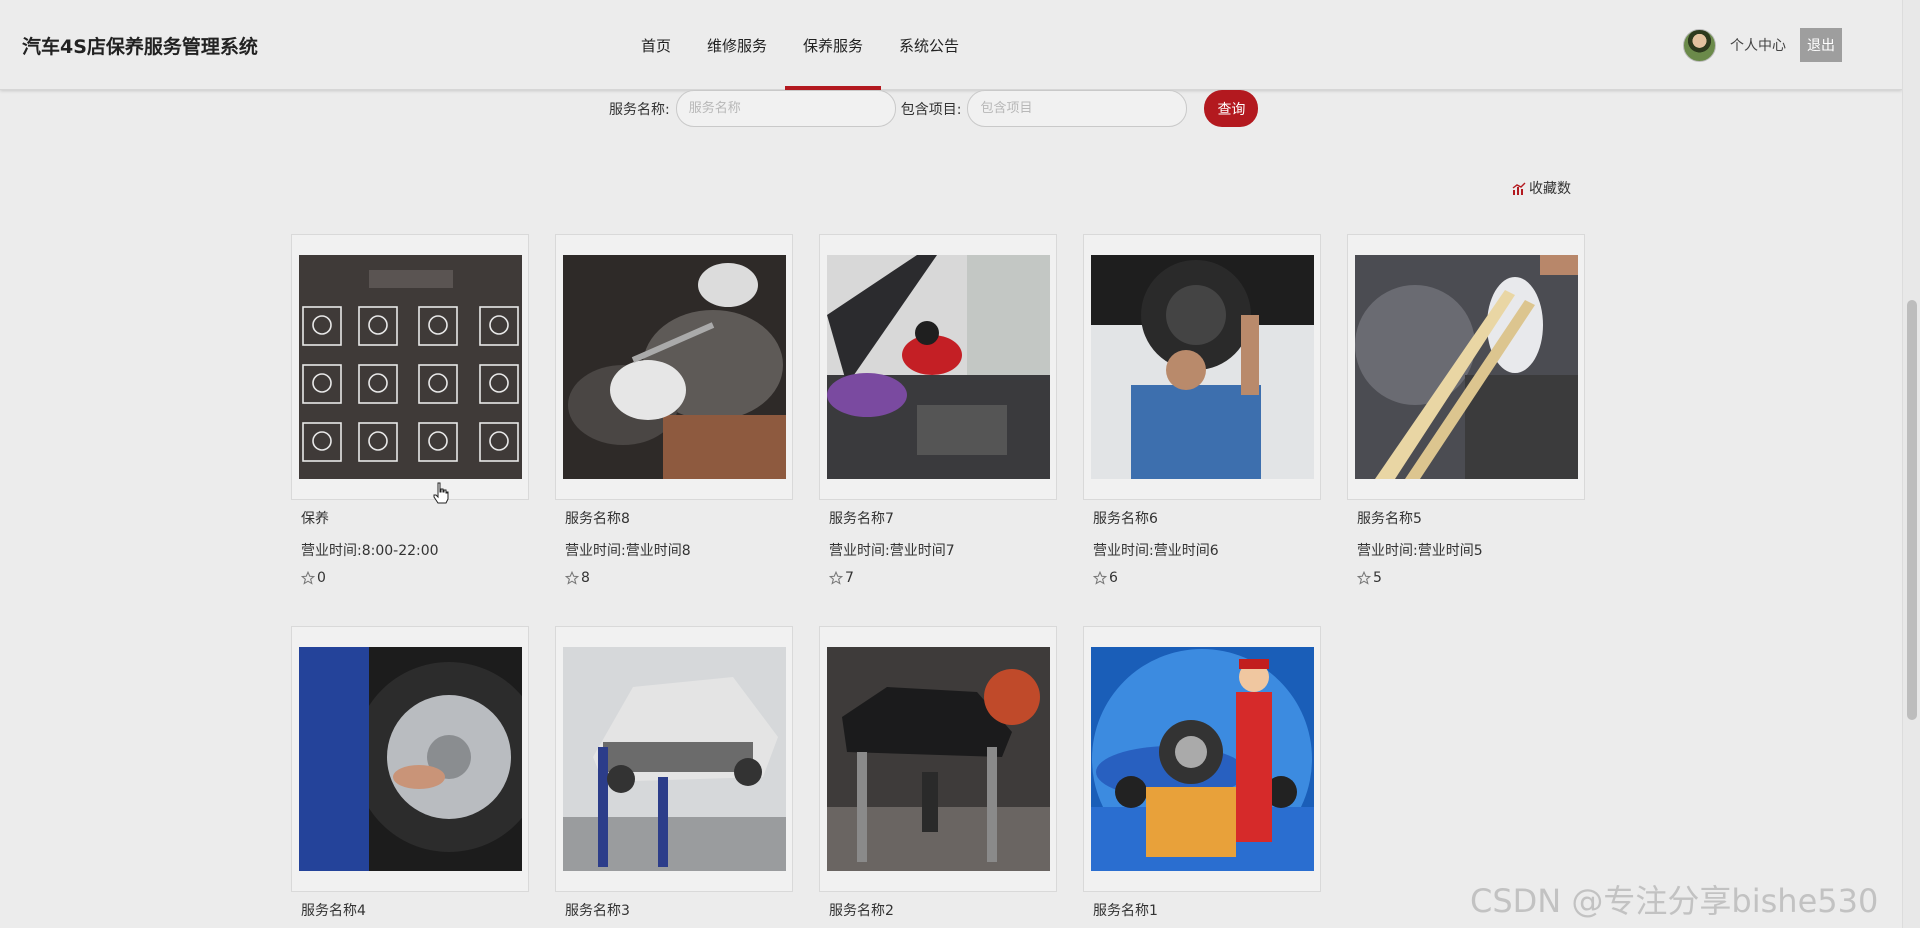 This screenshot has height=928, width=1920. I want to click on service-card: 服务名称1, so click(1202, 773).